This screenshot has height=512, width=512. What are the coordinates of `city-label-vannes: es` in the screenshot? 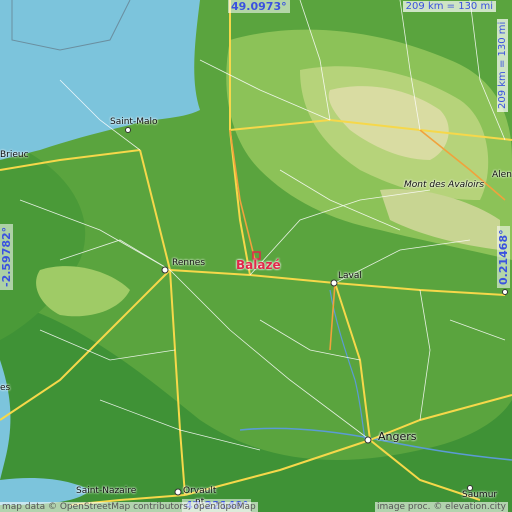 It's located at (5, 388).